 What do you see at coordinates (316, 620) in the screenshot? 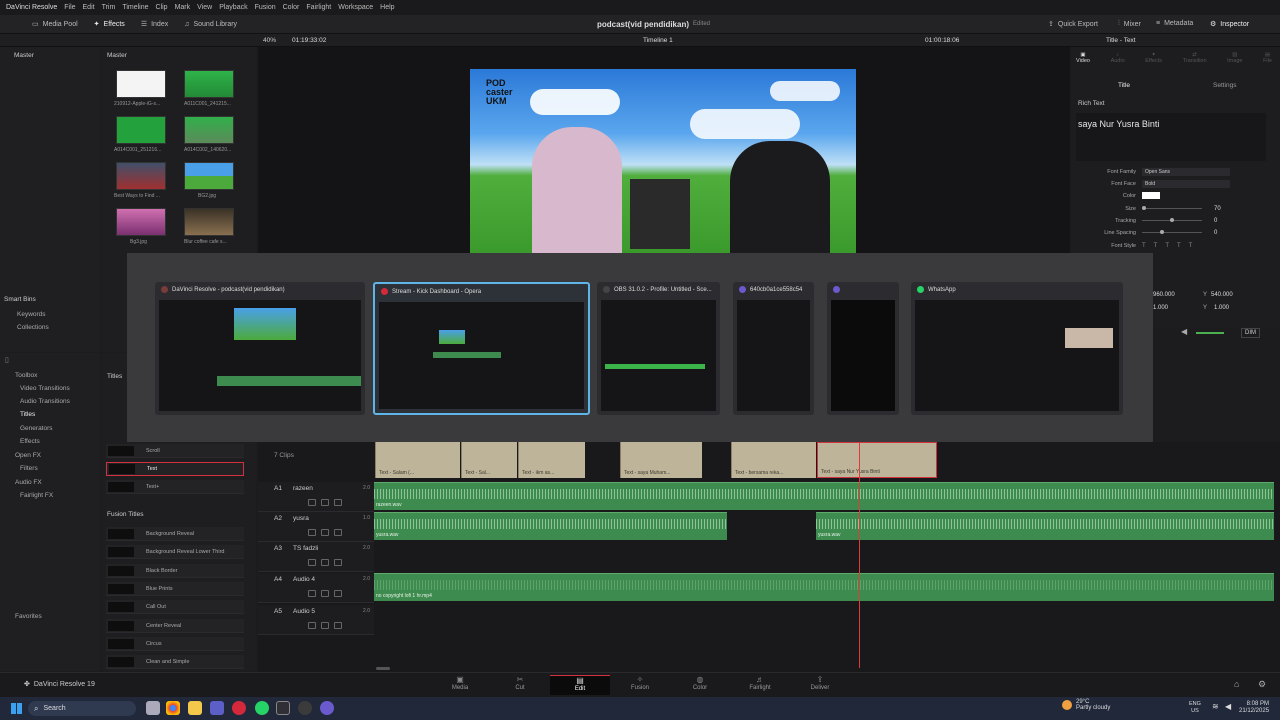
I see `track-header-a5: A5 Audio 5 2.0` at bounding box center [316, 620].